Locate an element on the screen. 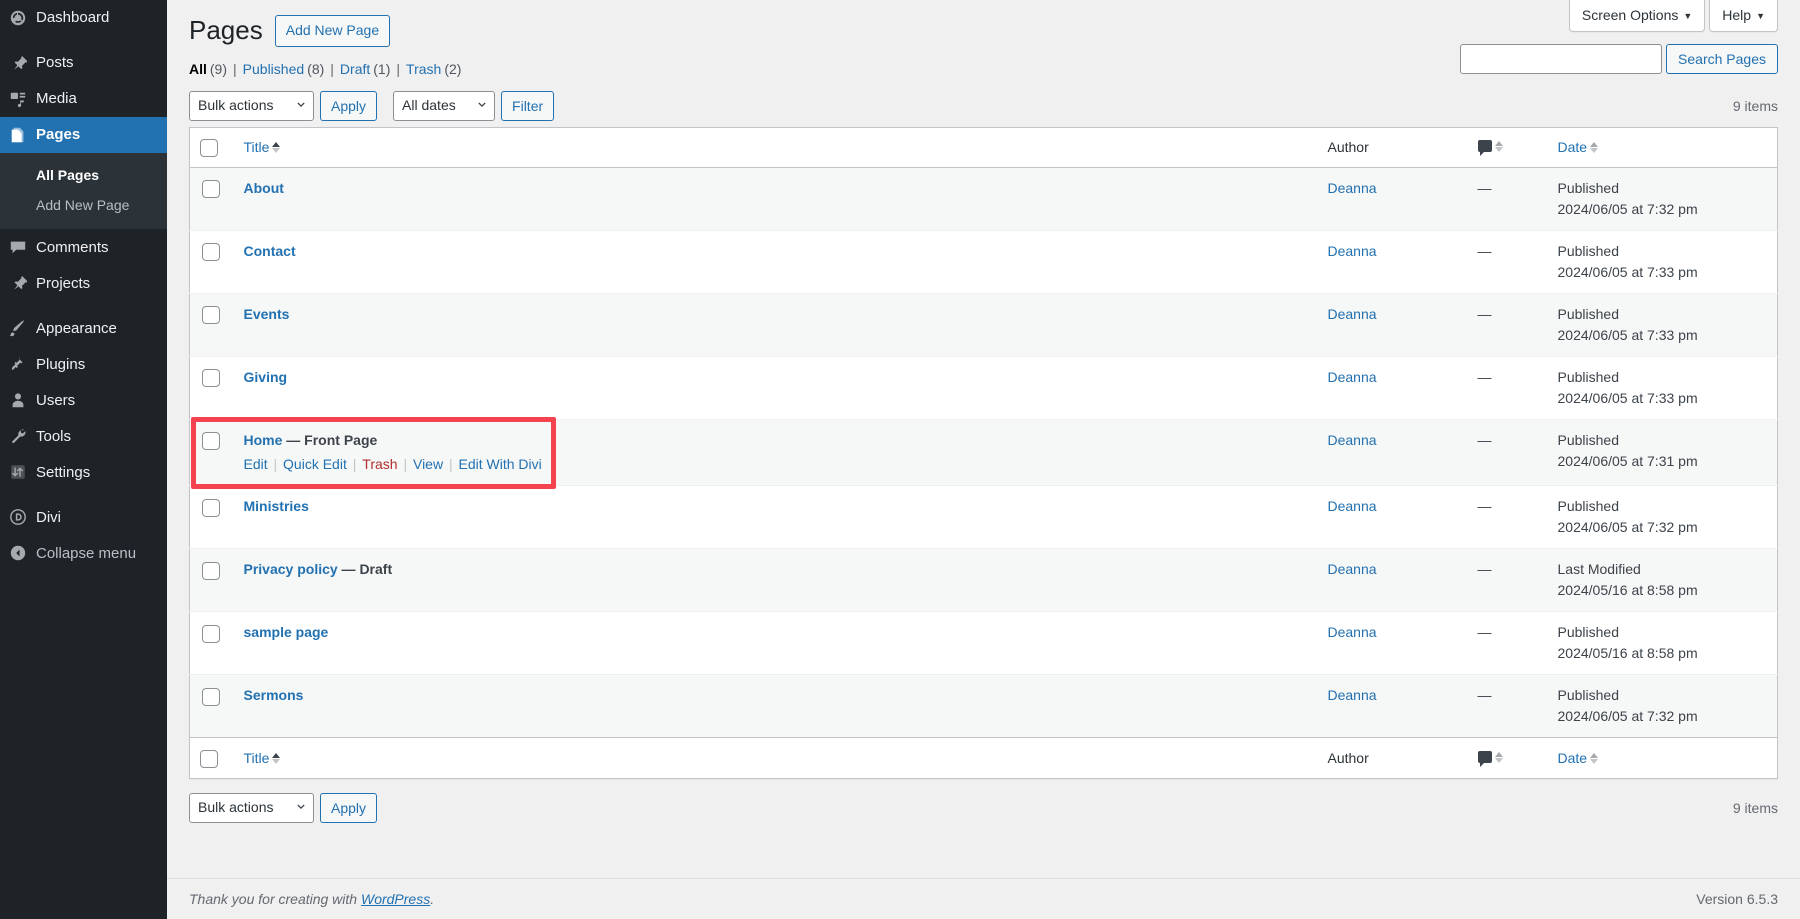  sort-by-comments-bottom is located at coordinates (1490, 759).